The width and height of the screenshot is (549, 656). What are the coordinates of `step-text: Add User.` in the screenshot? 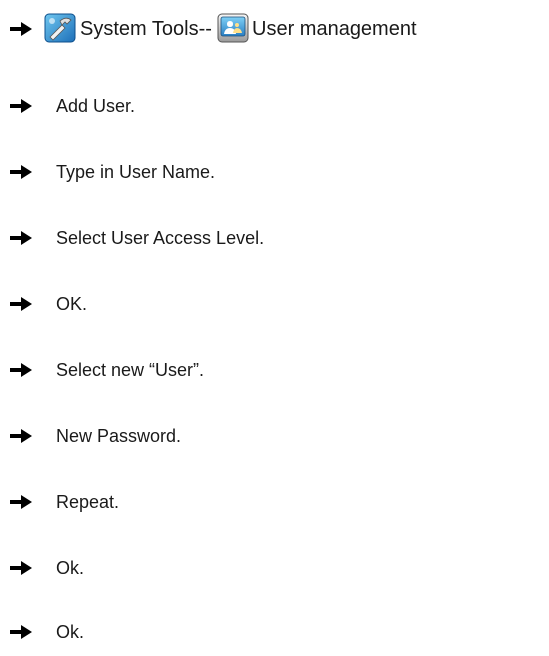 It's located at (96, 106).